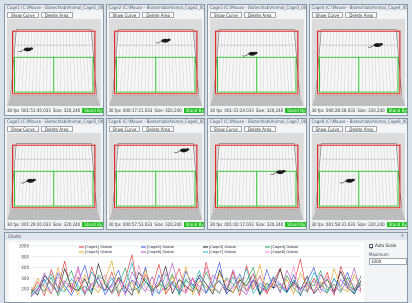 This screenshot has height=303, width=412. I want to click on cage-status: 30 fps 000:57:53.033 Size: 320,240 Stand By, so click(155, 224).